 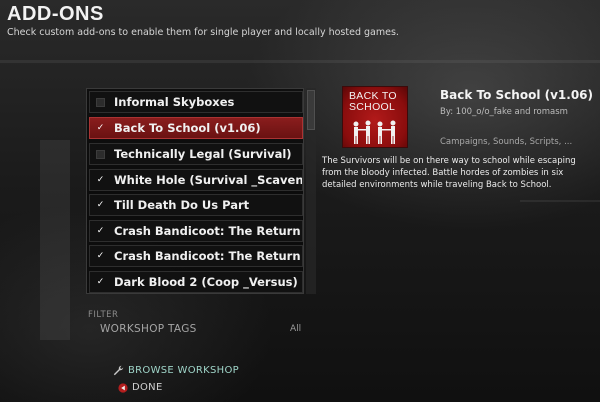 I want to click on addon-list-scrollbar, so click(x=311, y=191).